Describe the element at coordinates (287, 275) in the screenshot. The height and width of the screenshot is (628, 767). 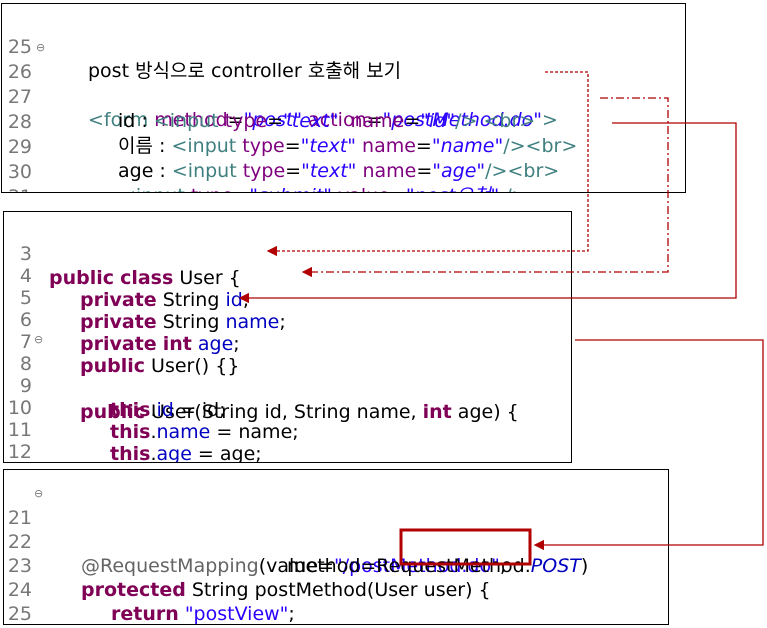
I see `code-line: 4 private String id;` at that location.